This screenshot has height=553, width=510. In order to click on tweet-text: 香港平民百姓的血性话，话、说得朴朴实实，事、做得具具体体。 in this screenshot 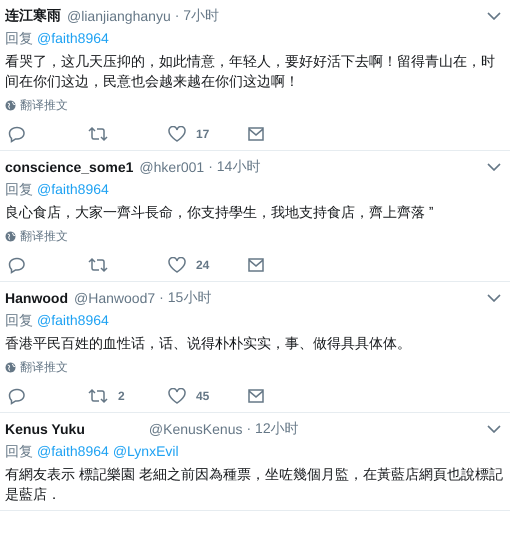, I will do `click(208, 343)`.